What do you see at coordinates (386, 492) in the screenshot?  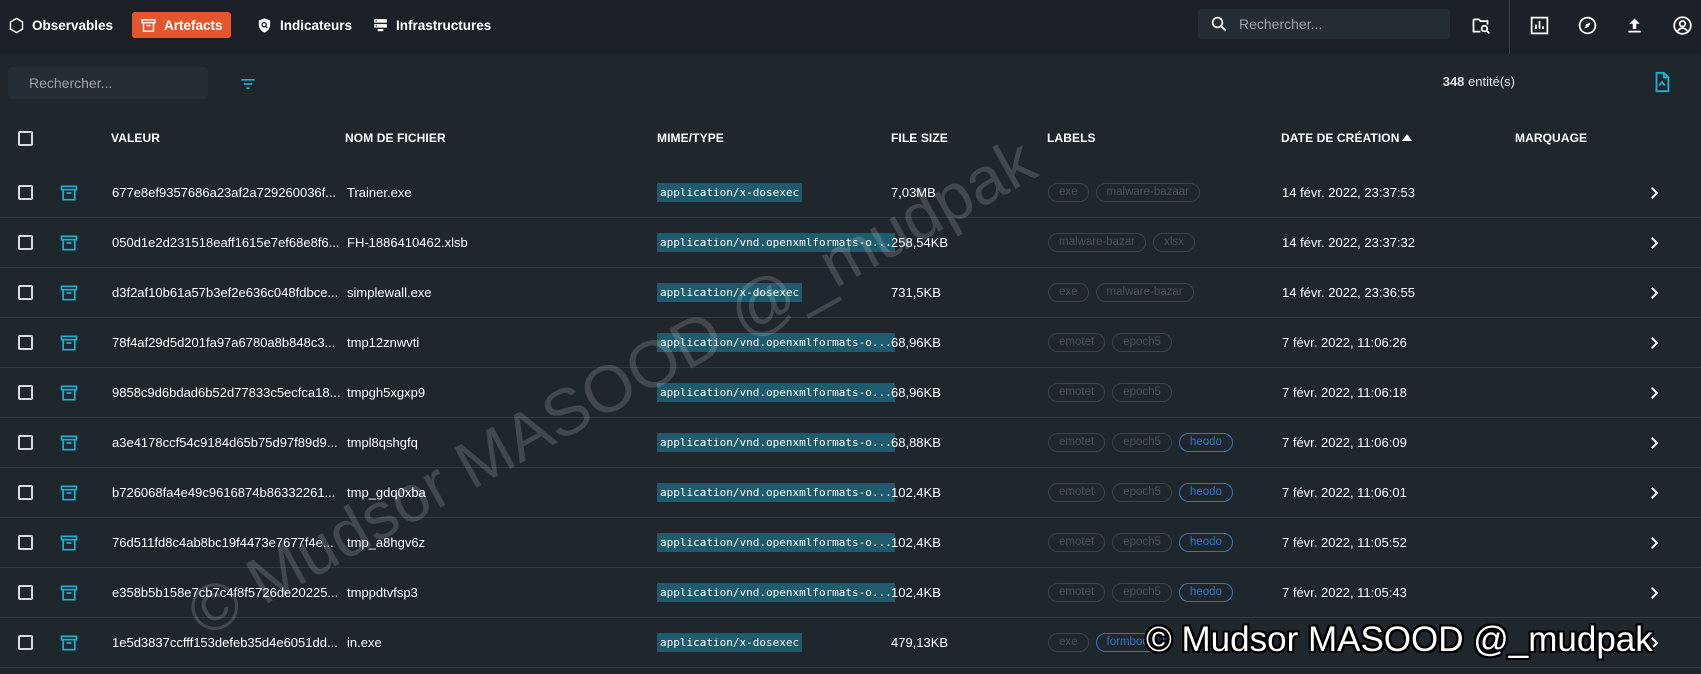 I see `cell-filename: tmp_gdq0xba` at bounding box center [386, 492].